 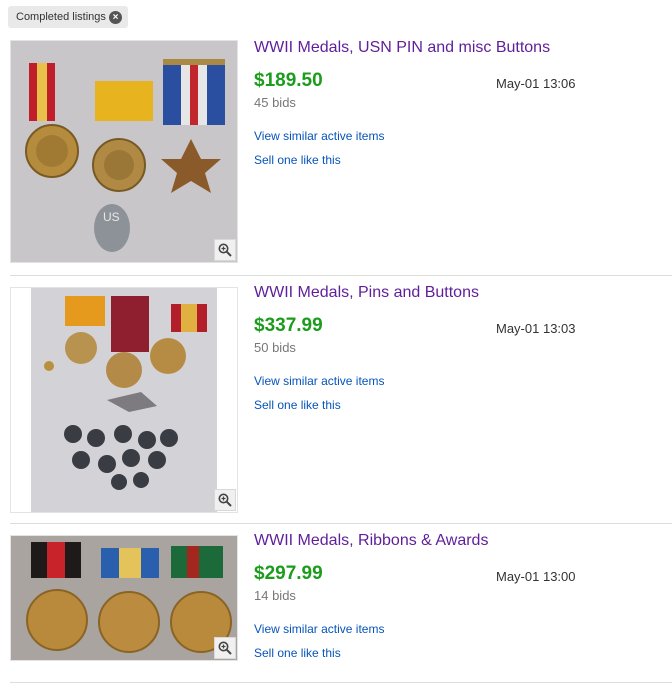 I want to click on listing-price: $189.50, so click(x=288, y=80).